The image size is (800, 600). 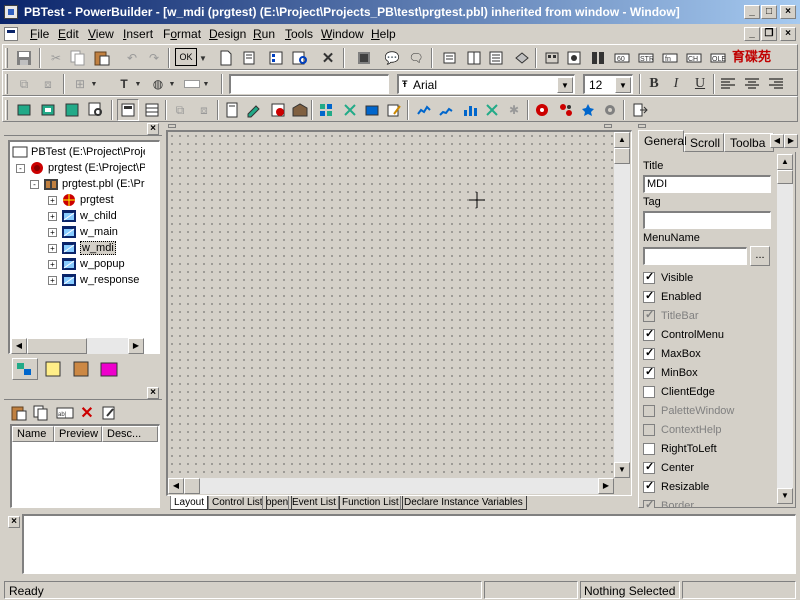 What do you see at coordinates (237, 503) in the screenshot?
I see `tab-control-list: Control List` at bounding box center [237, 503].